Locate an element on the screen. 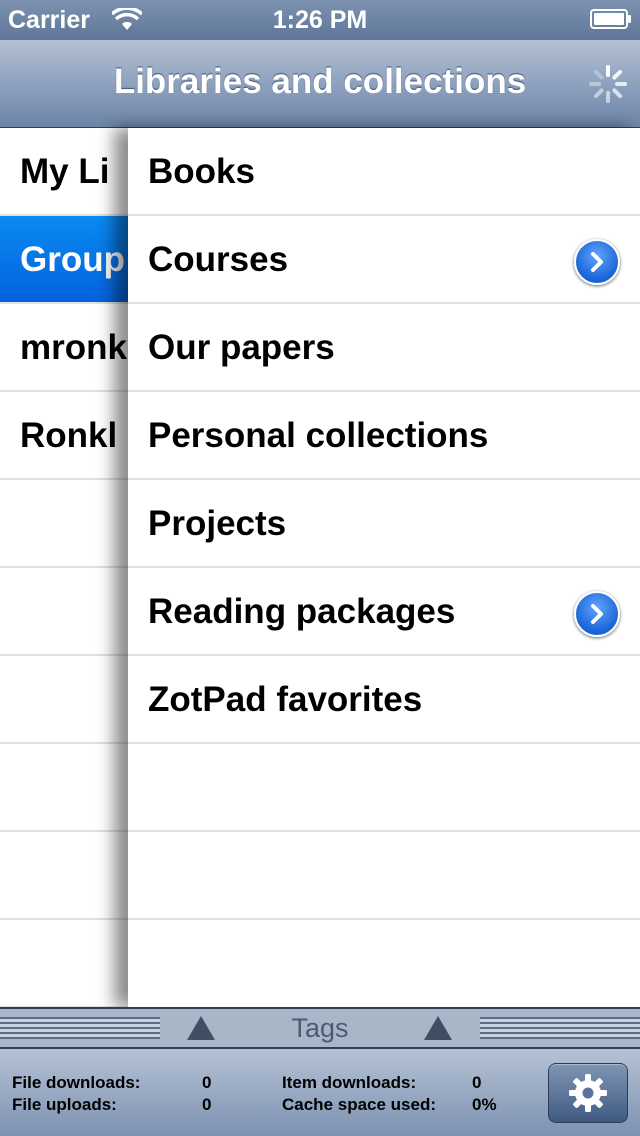 The image size is (640, 1136). collection-label: Reading packages is located at coordinates (302, 611).